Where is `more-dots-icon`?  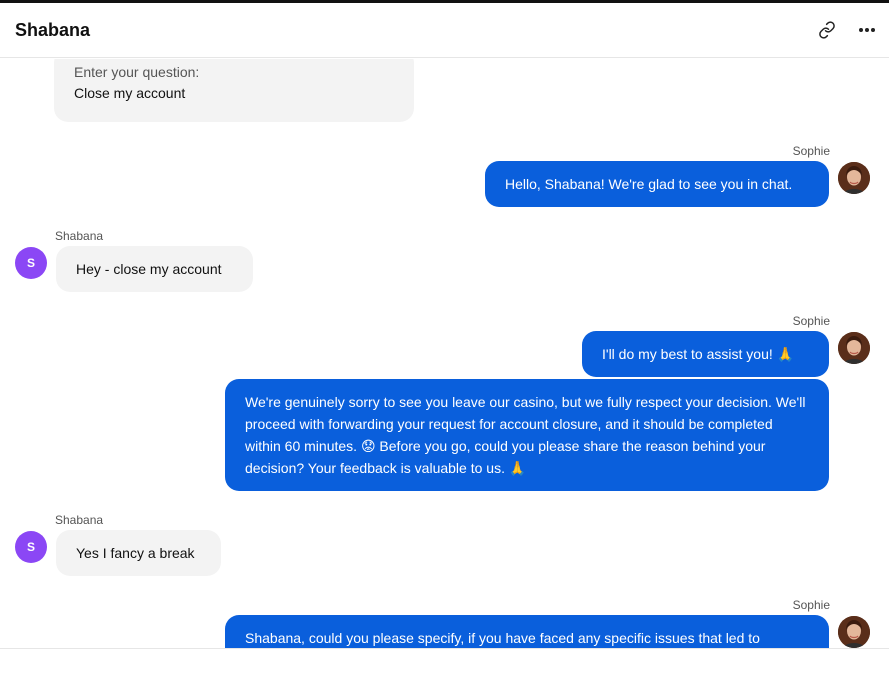
more-dots-icon is located at coordinates (867, 30).